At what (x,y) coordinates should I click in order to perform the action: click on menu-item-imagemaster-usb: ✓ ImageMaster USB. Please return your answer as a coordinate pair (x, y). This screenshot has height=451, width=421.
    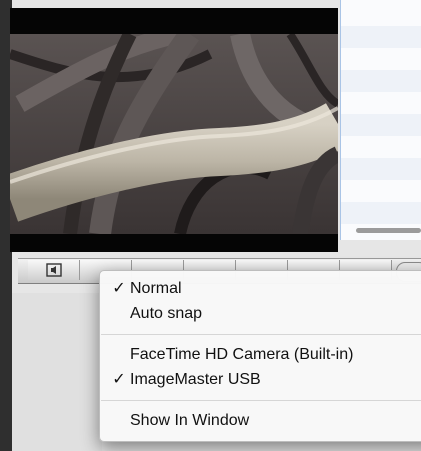
    Looking at the image, I should click on (260, 380).